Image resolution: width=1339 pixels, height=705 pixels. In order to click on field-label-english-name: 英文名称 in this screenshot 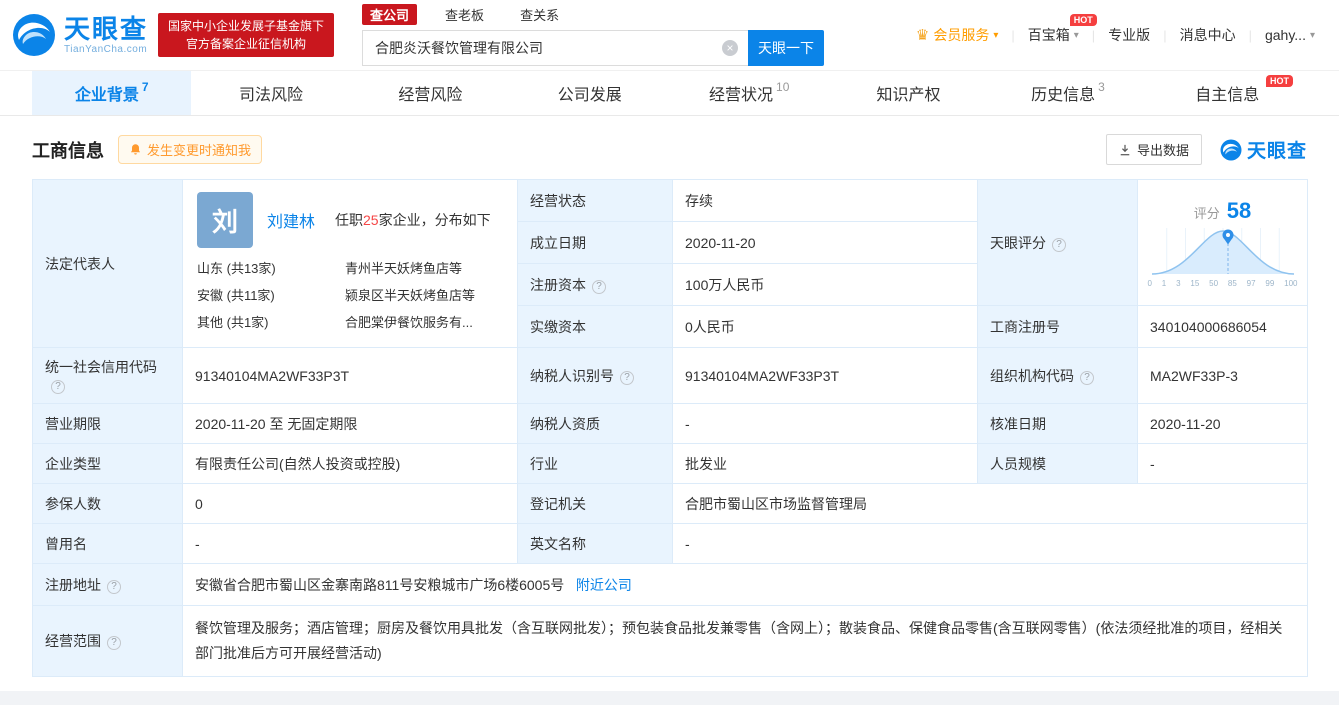, I will do `click(595, 543)`.